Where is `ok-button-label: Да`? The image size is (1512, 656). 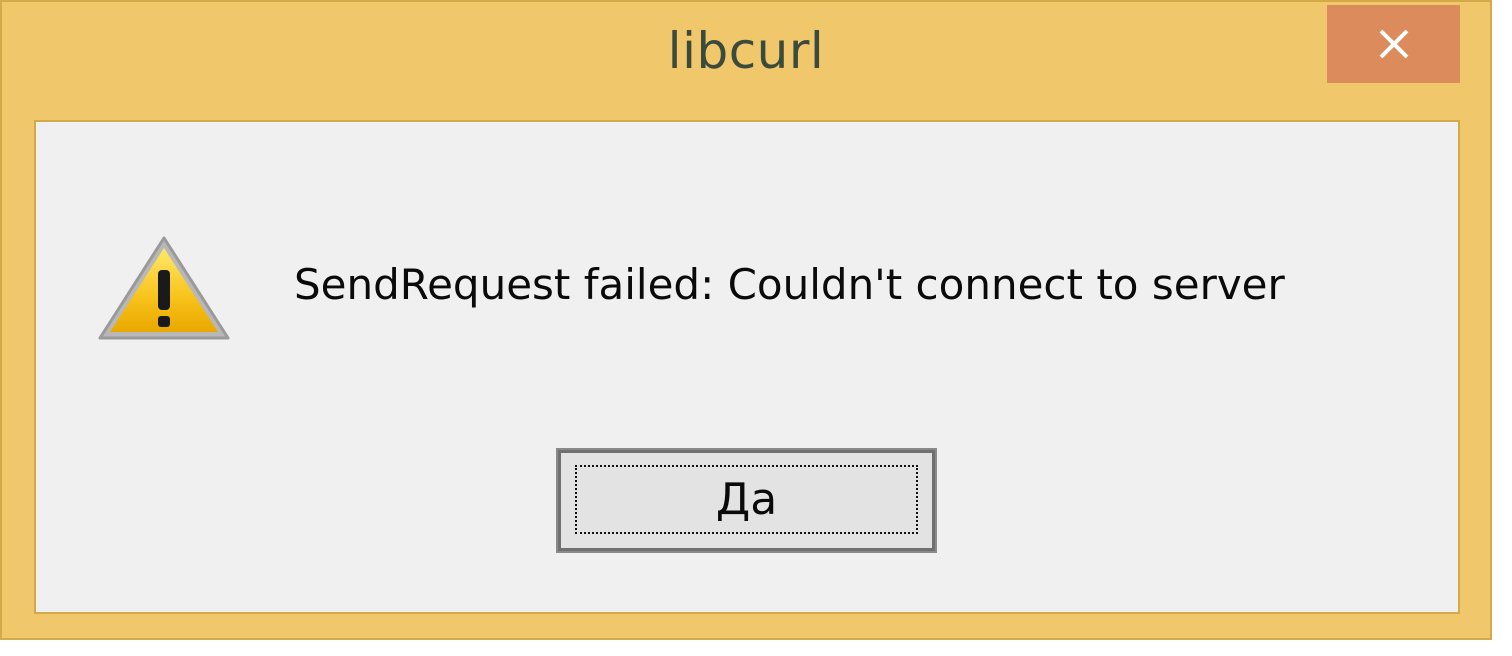 ok-button-label: Да is located at coordinates (746, 499).